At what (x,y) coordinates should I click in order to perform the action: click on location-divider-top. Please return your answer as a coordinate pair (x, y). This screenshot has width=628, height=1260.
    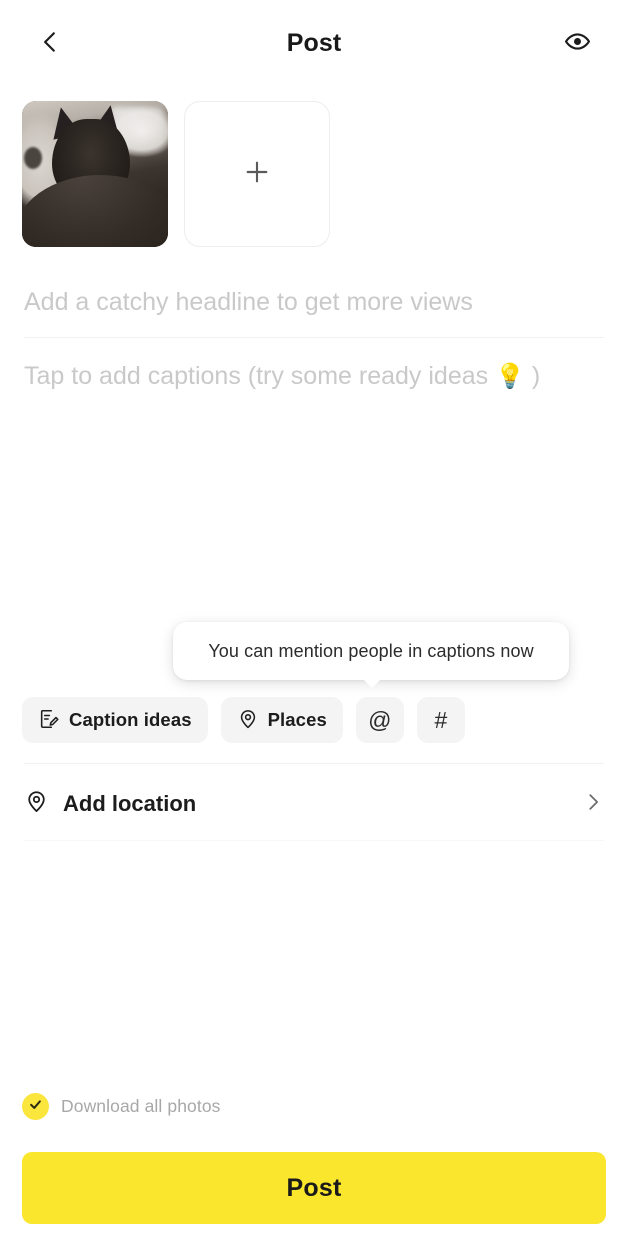
    Looking at the image, I should click on (314, 763).